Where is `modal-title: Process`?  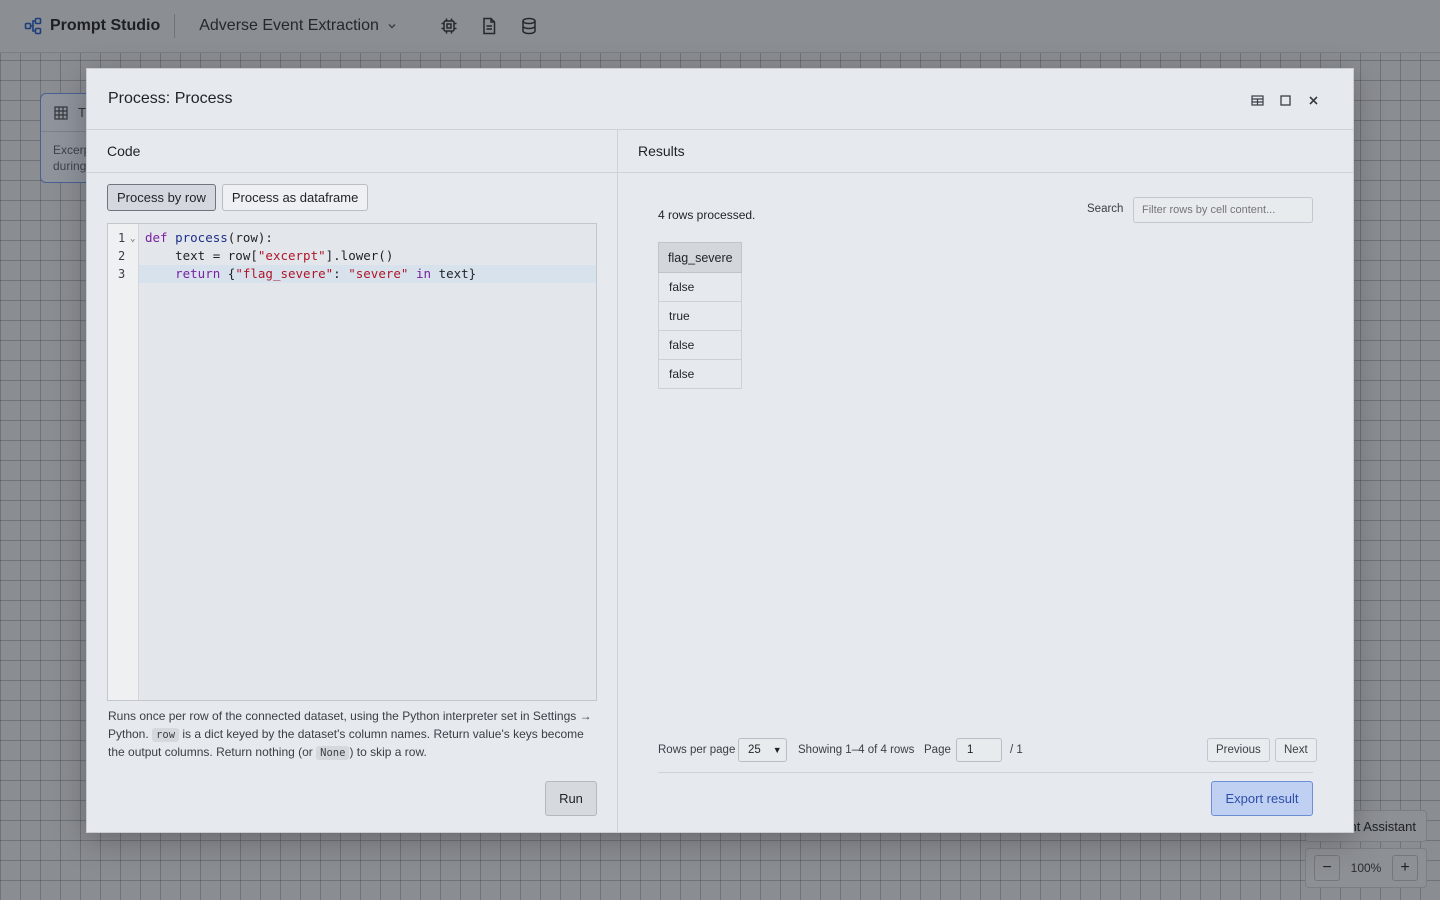
modal-title: Process is located at coordinates (170, 98).